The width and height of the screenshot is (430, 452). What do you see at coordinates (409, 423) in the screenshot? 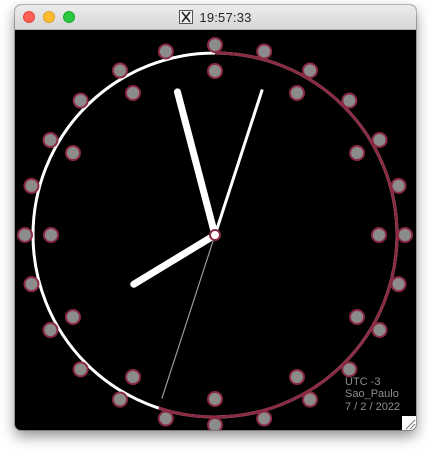
I see `resize-grip-icon` at bounding box center [409, 423].